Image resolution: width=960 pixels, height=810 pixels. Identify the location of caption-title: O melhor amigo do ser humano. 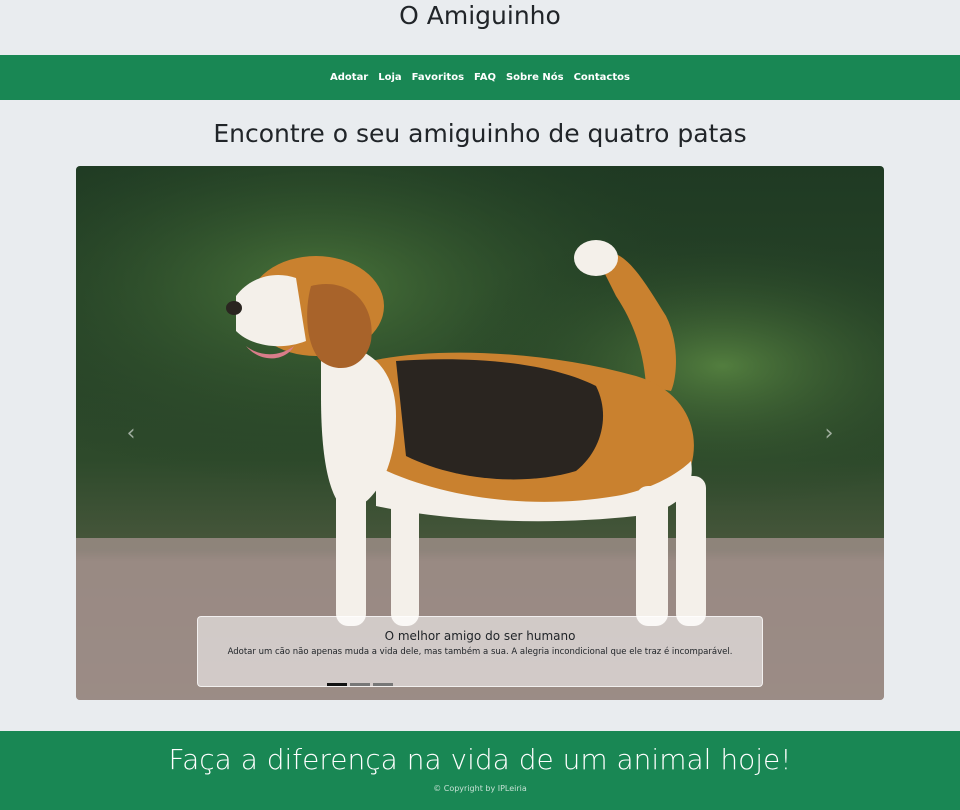
(480, 636).